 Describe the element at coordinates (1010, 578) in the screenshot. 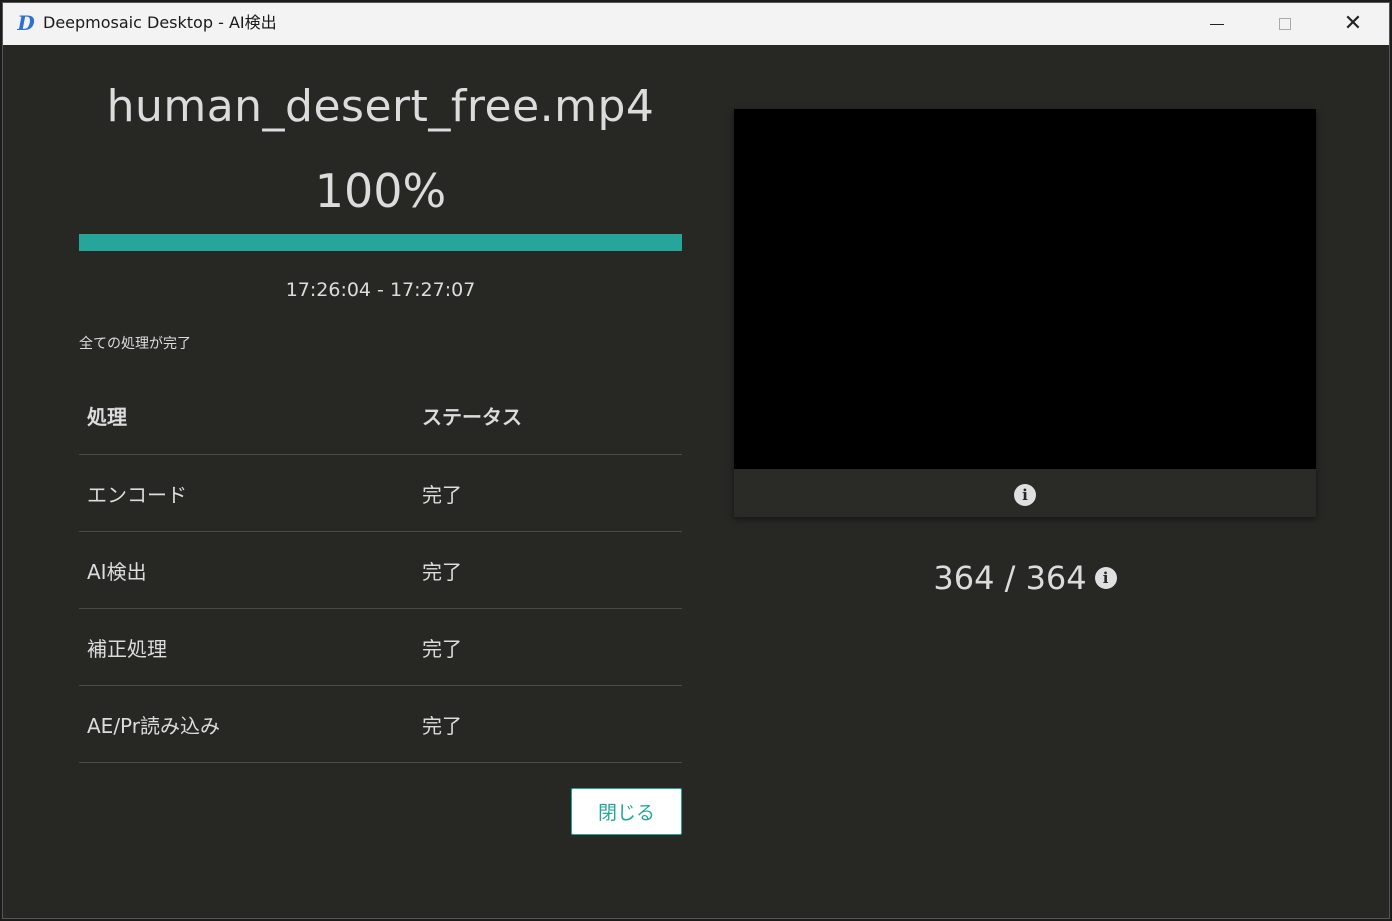

I see `frame-count-text: 364 / 364` at that location.